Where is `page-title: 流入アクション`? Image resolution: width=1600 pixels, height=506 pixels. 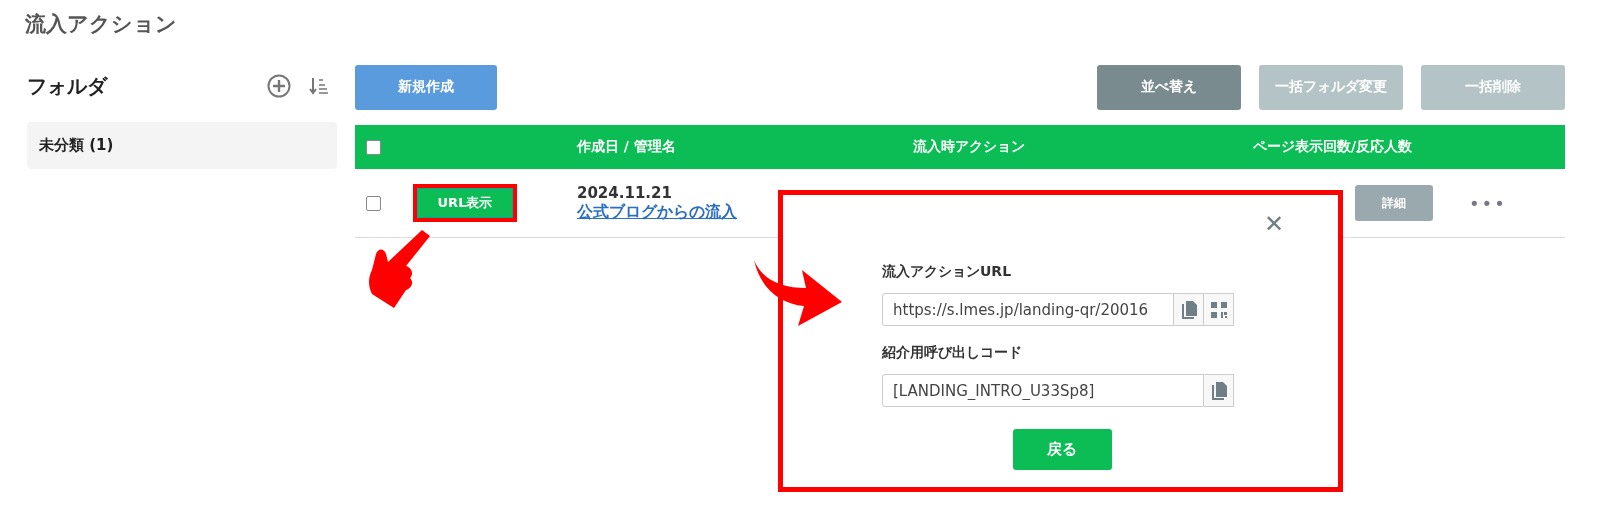 page-title: 流入アクション is located at coordinates (101, 24).